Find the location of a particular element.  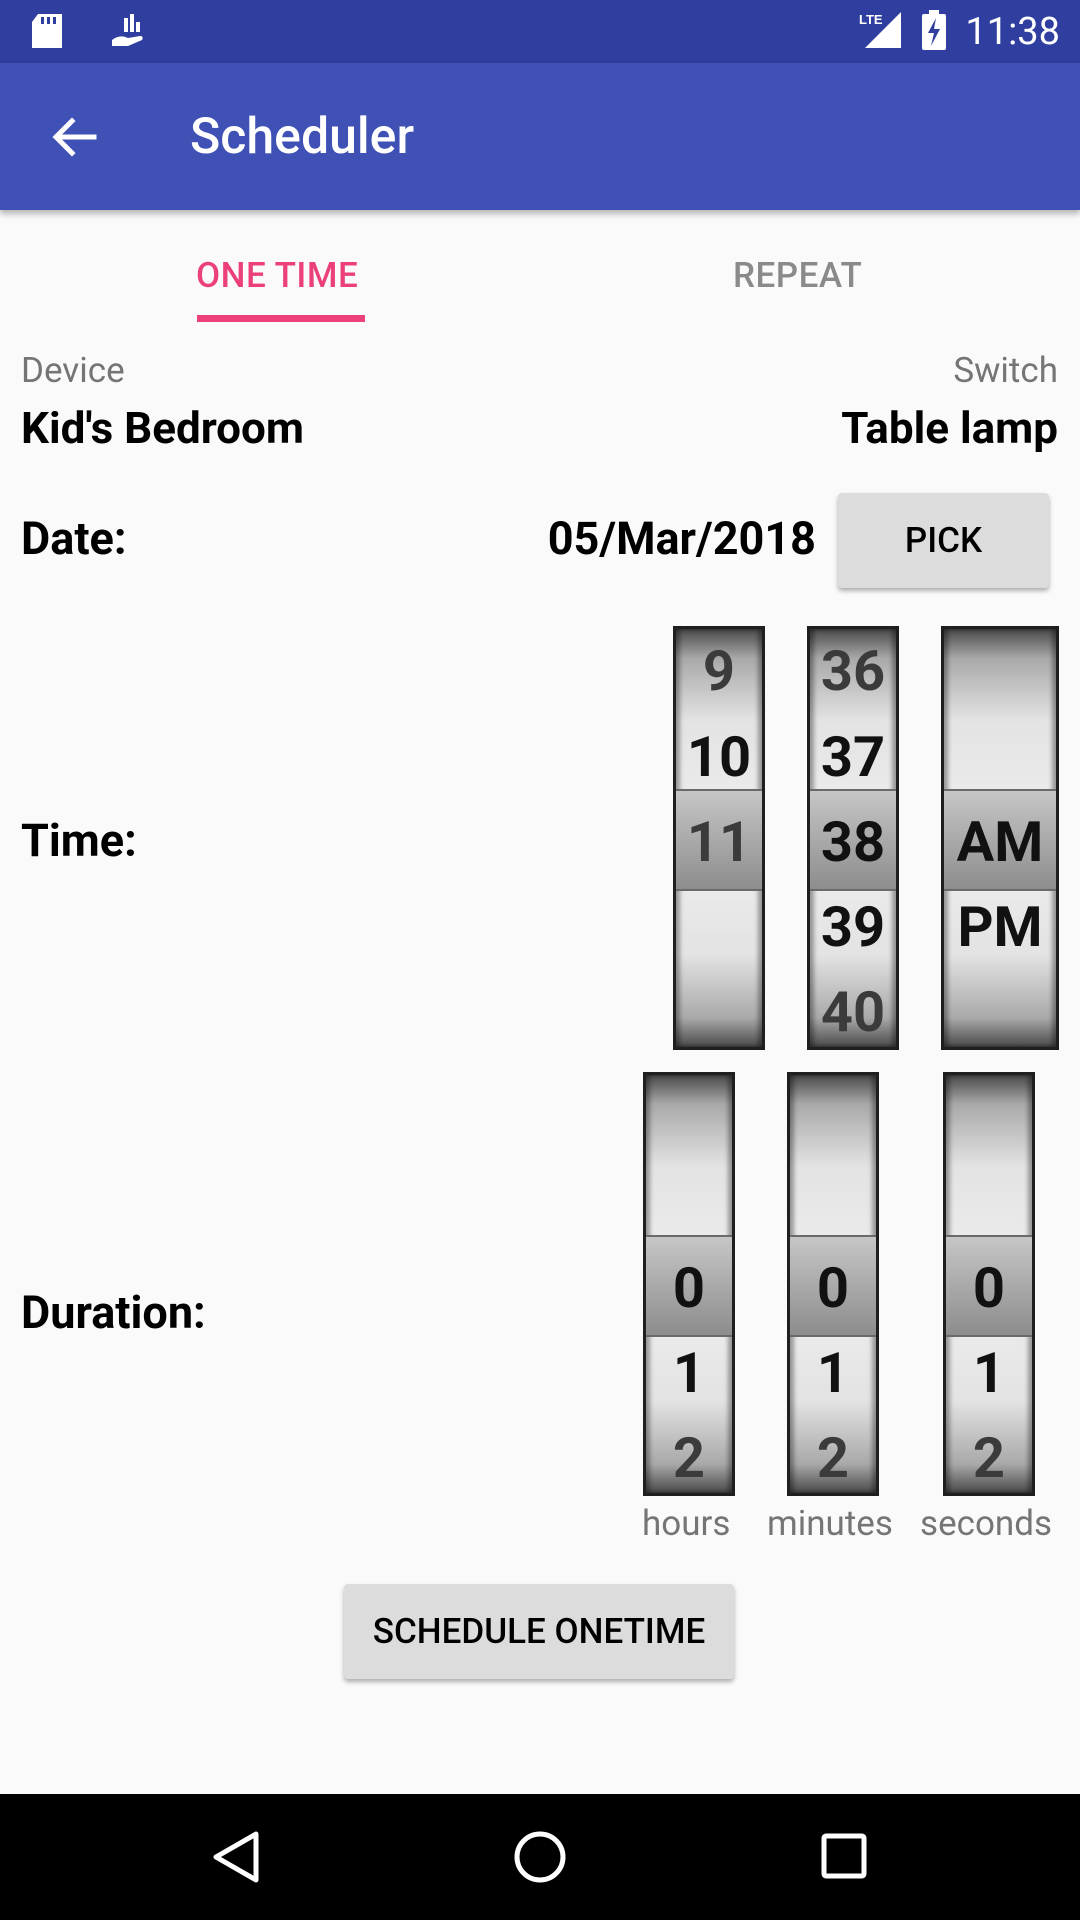

seconds-unit-label: seconds is located at coordinates (986, 1523).